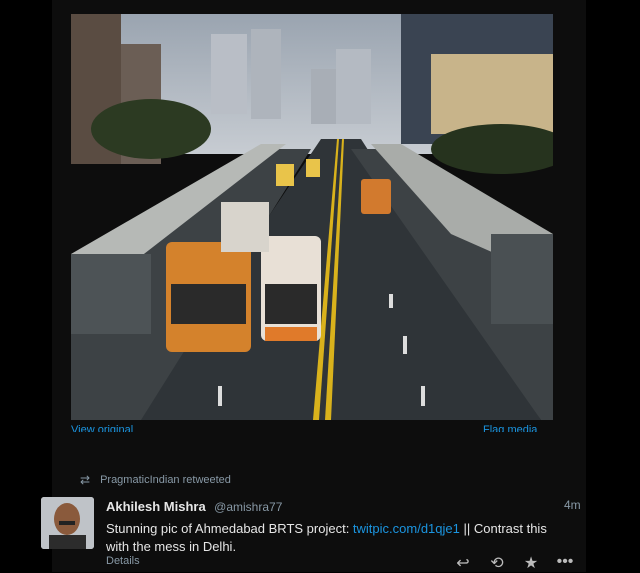 The height and width of the screenshot is (573, 640). I want to click on retweet-icon: ⟲, so click(497, 563).